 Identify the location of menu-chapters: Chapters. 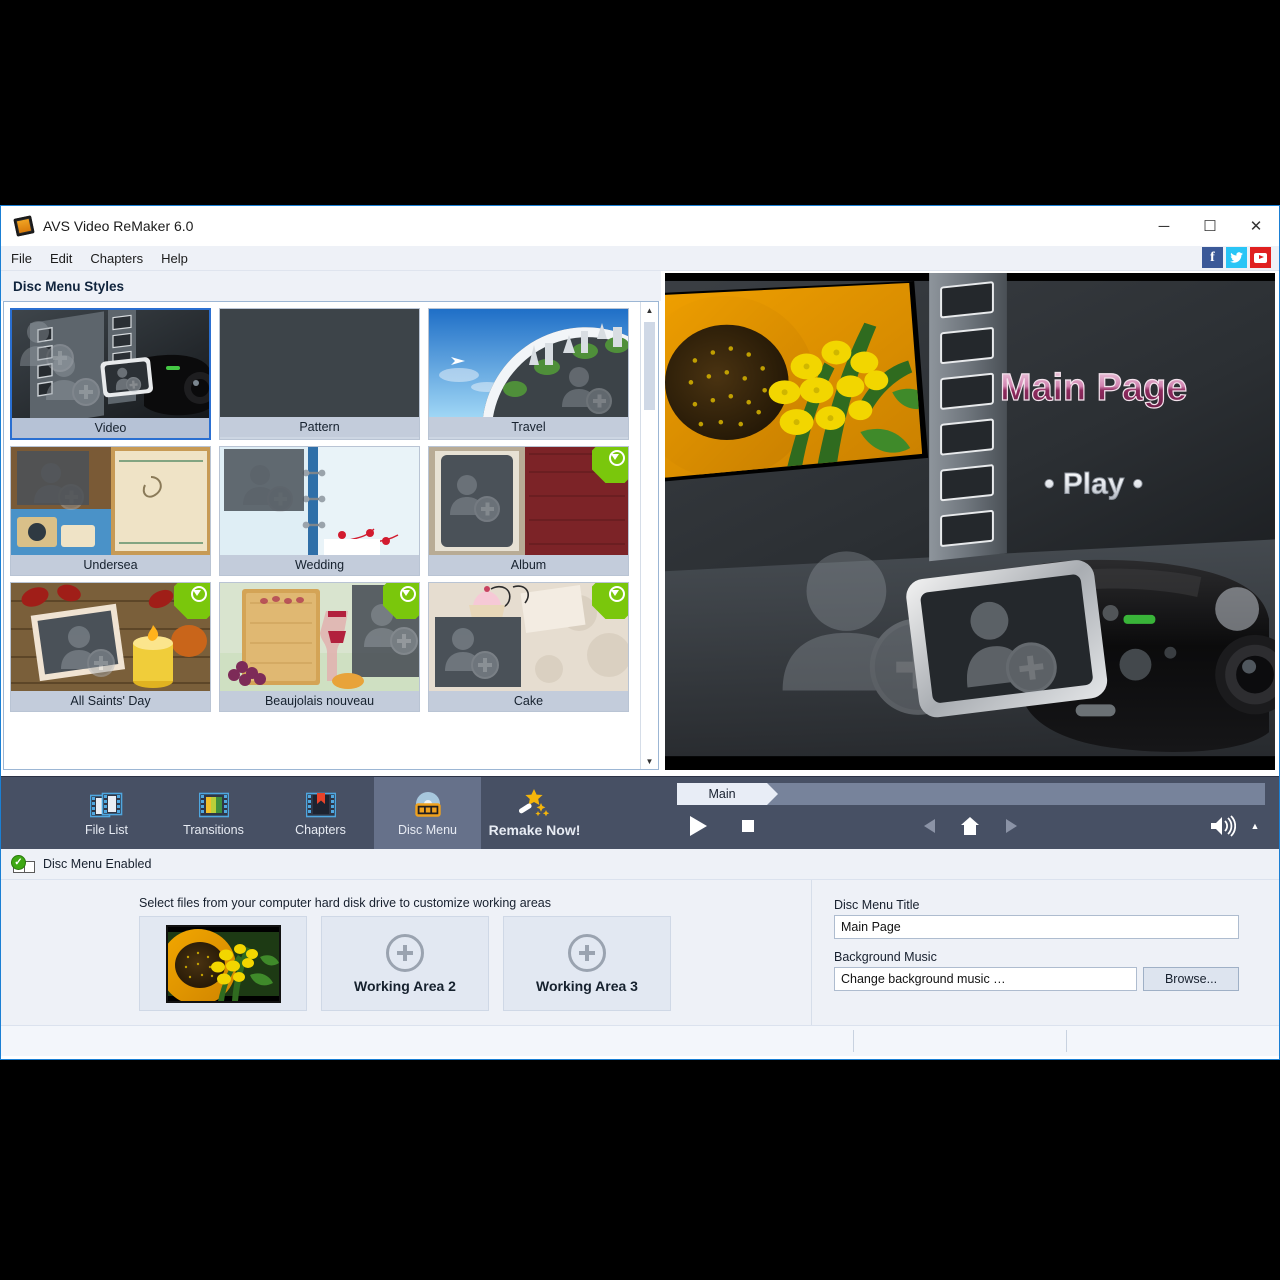
(116, 258).